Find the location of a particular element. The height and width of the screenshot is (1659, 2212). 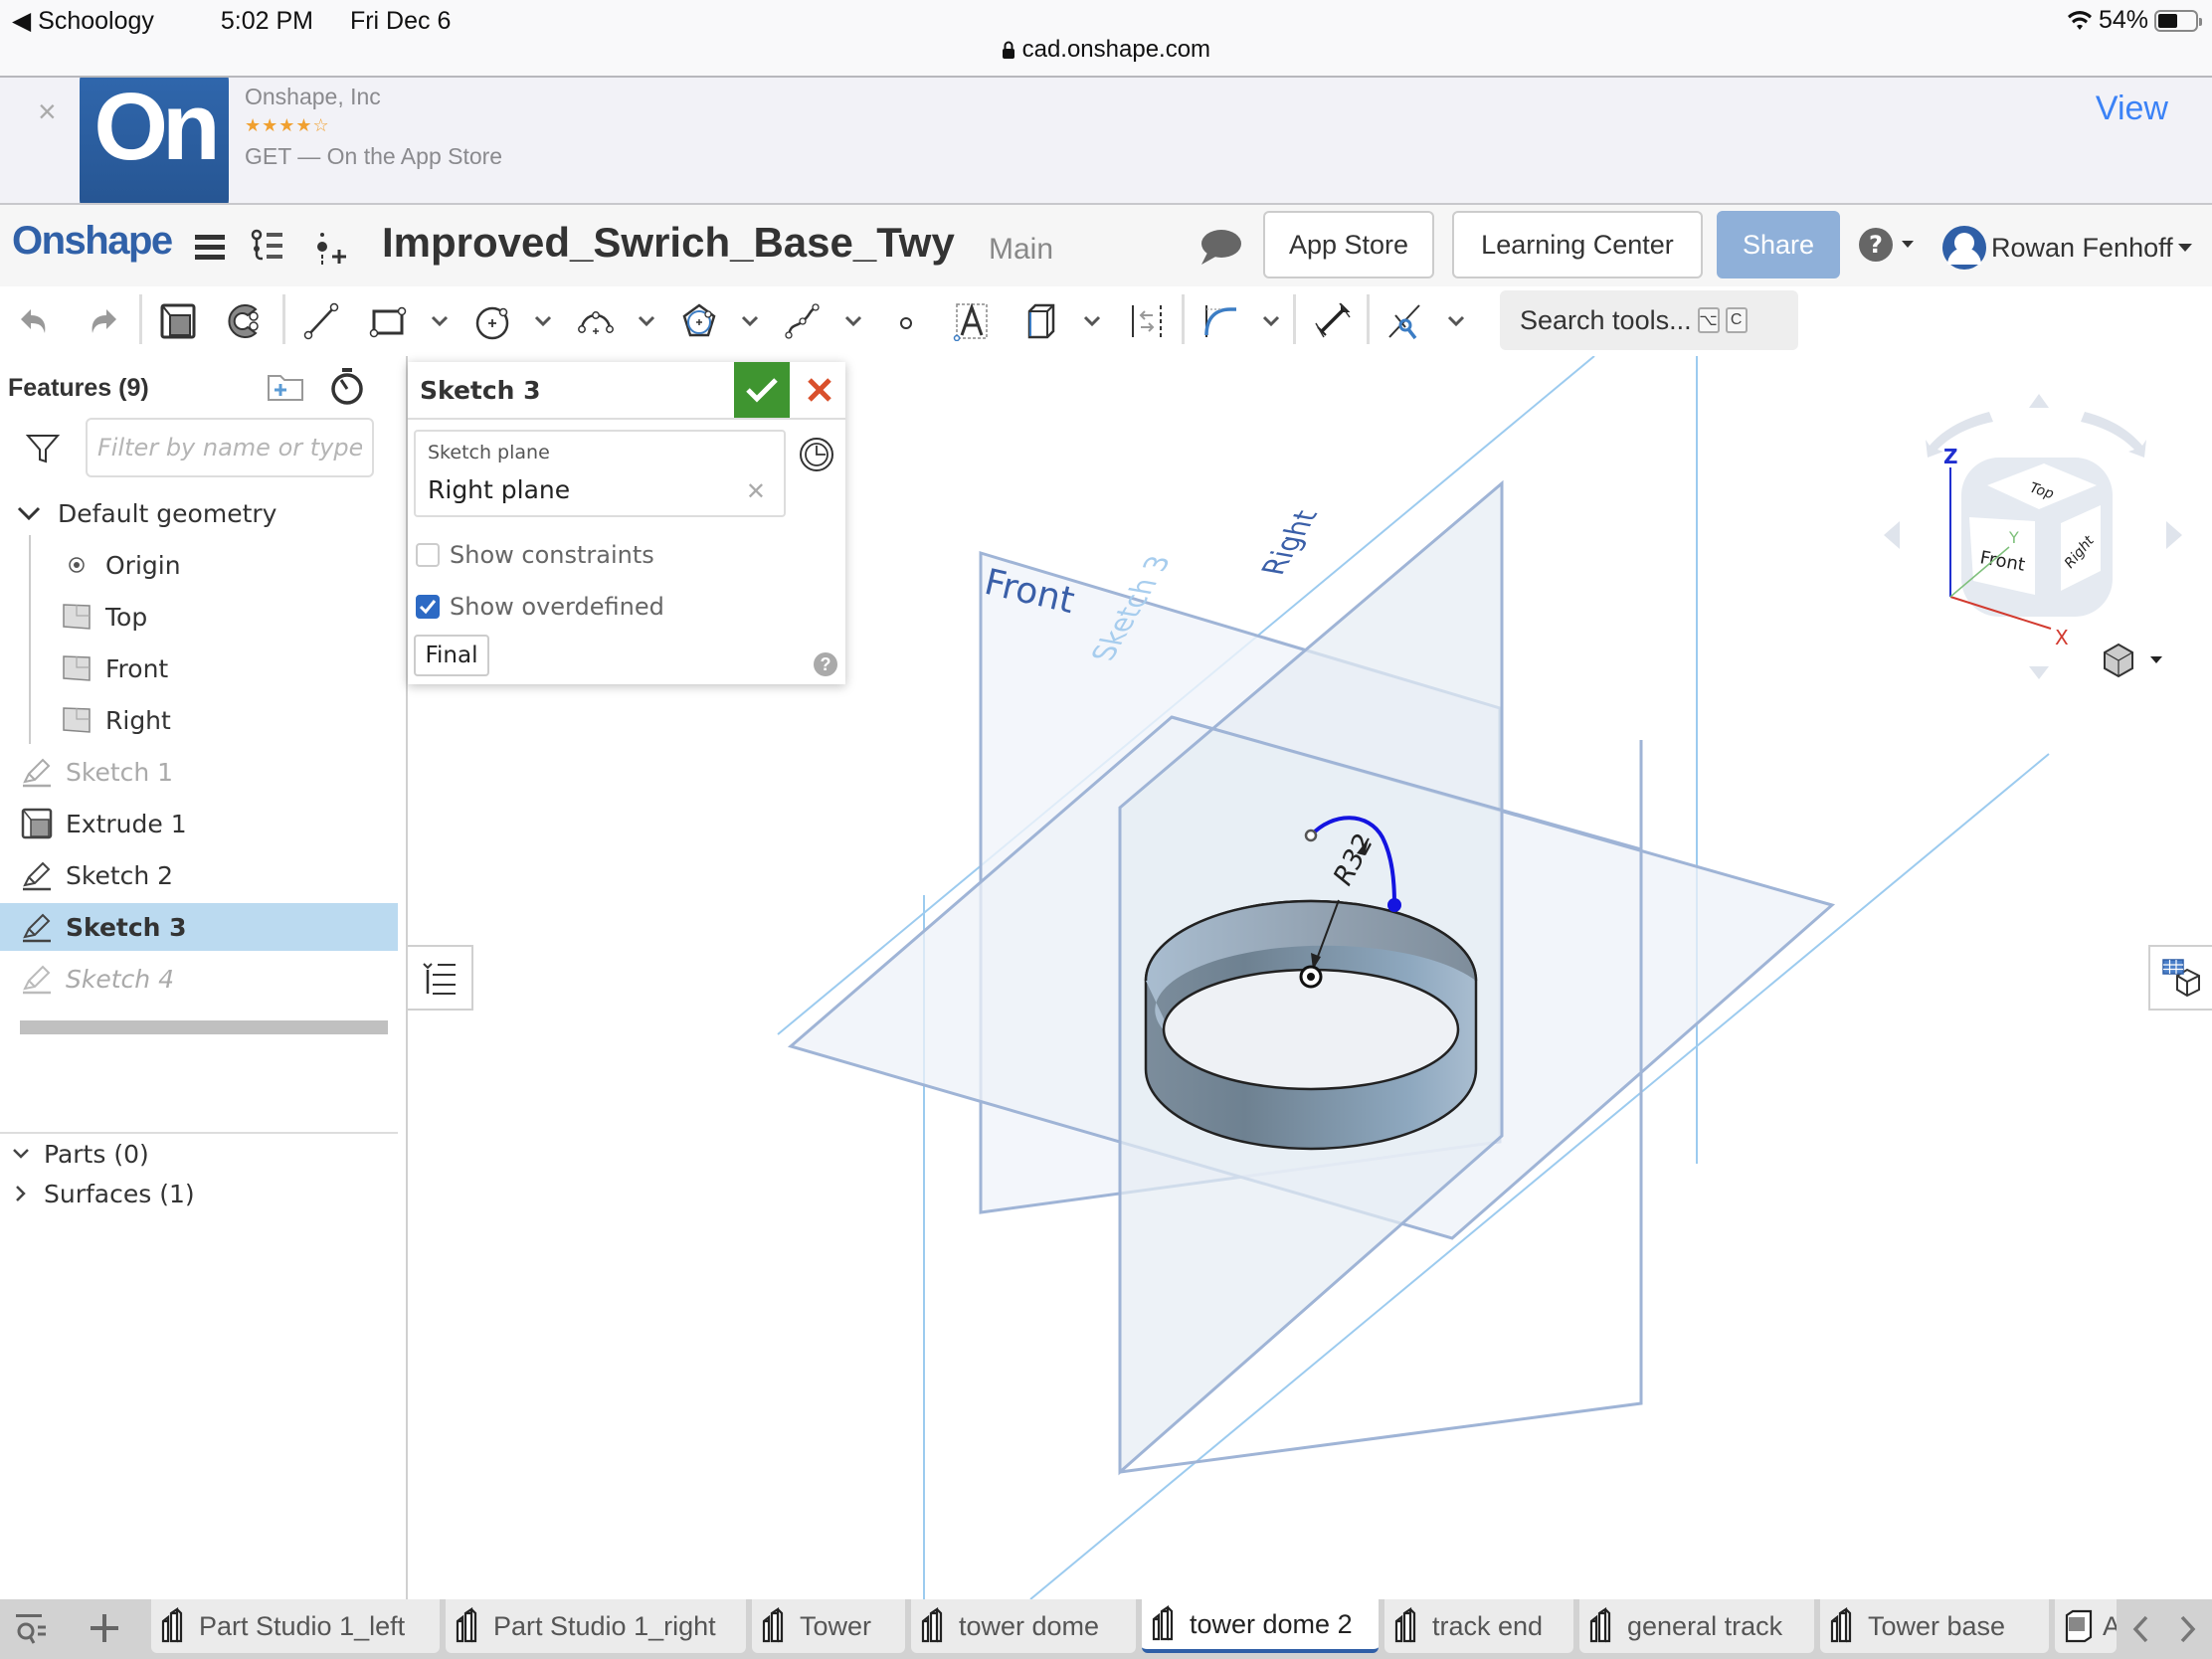

tab-part-studio-1-right: Part Studio 1_right is located at coordinates (596, 1626).